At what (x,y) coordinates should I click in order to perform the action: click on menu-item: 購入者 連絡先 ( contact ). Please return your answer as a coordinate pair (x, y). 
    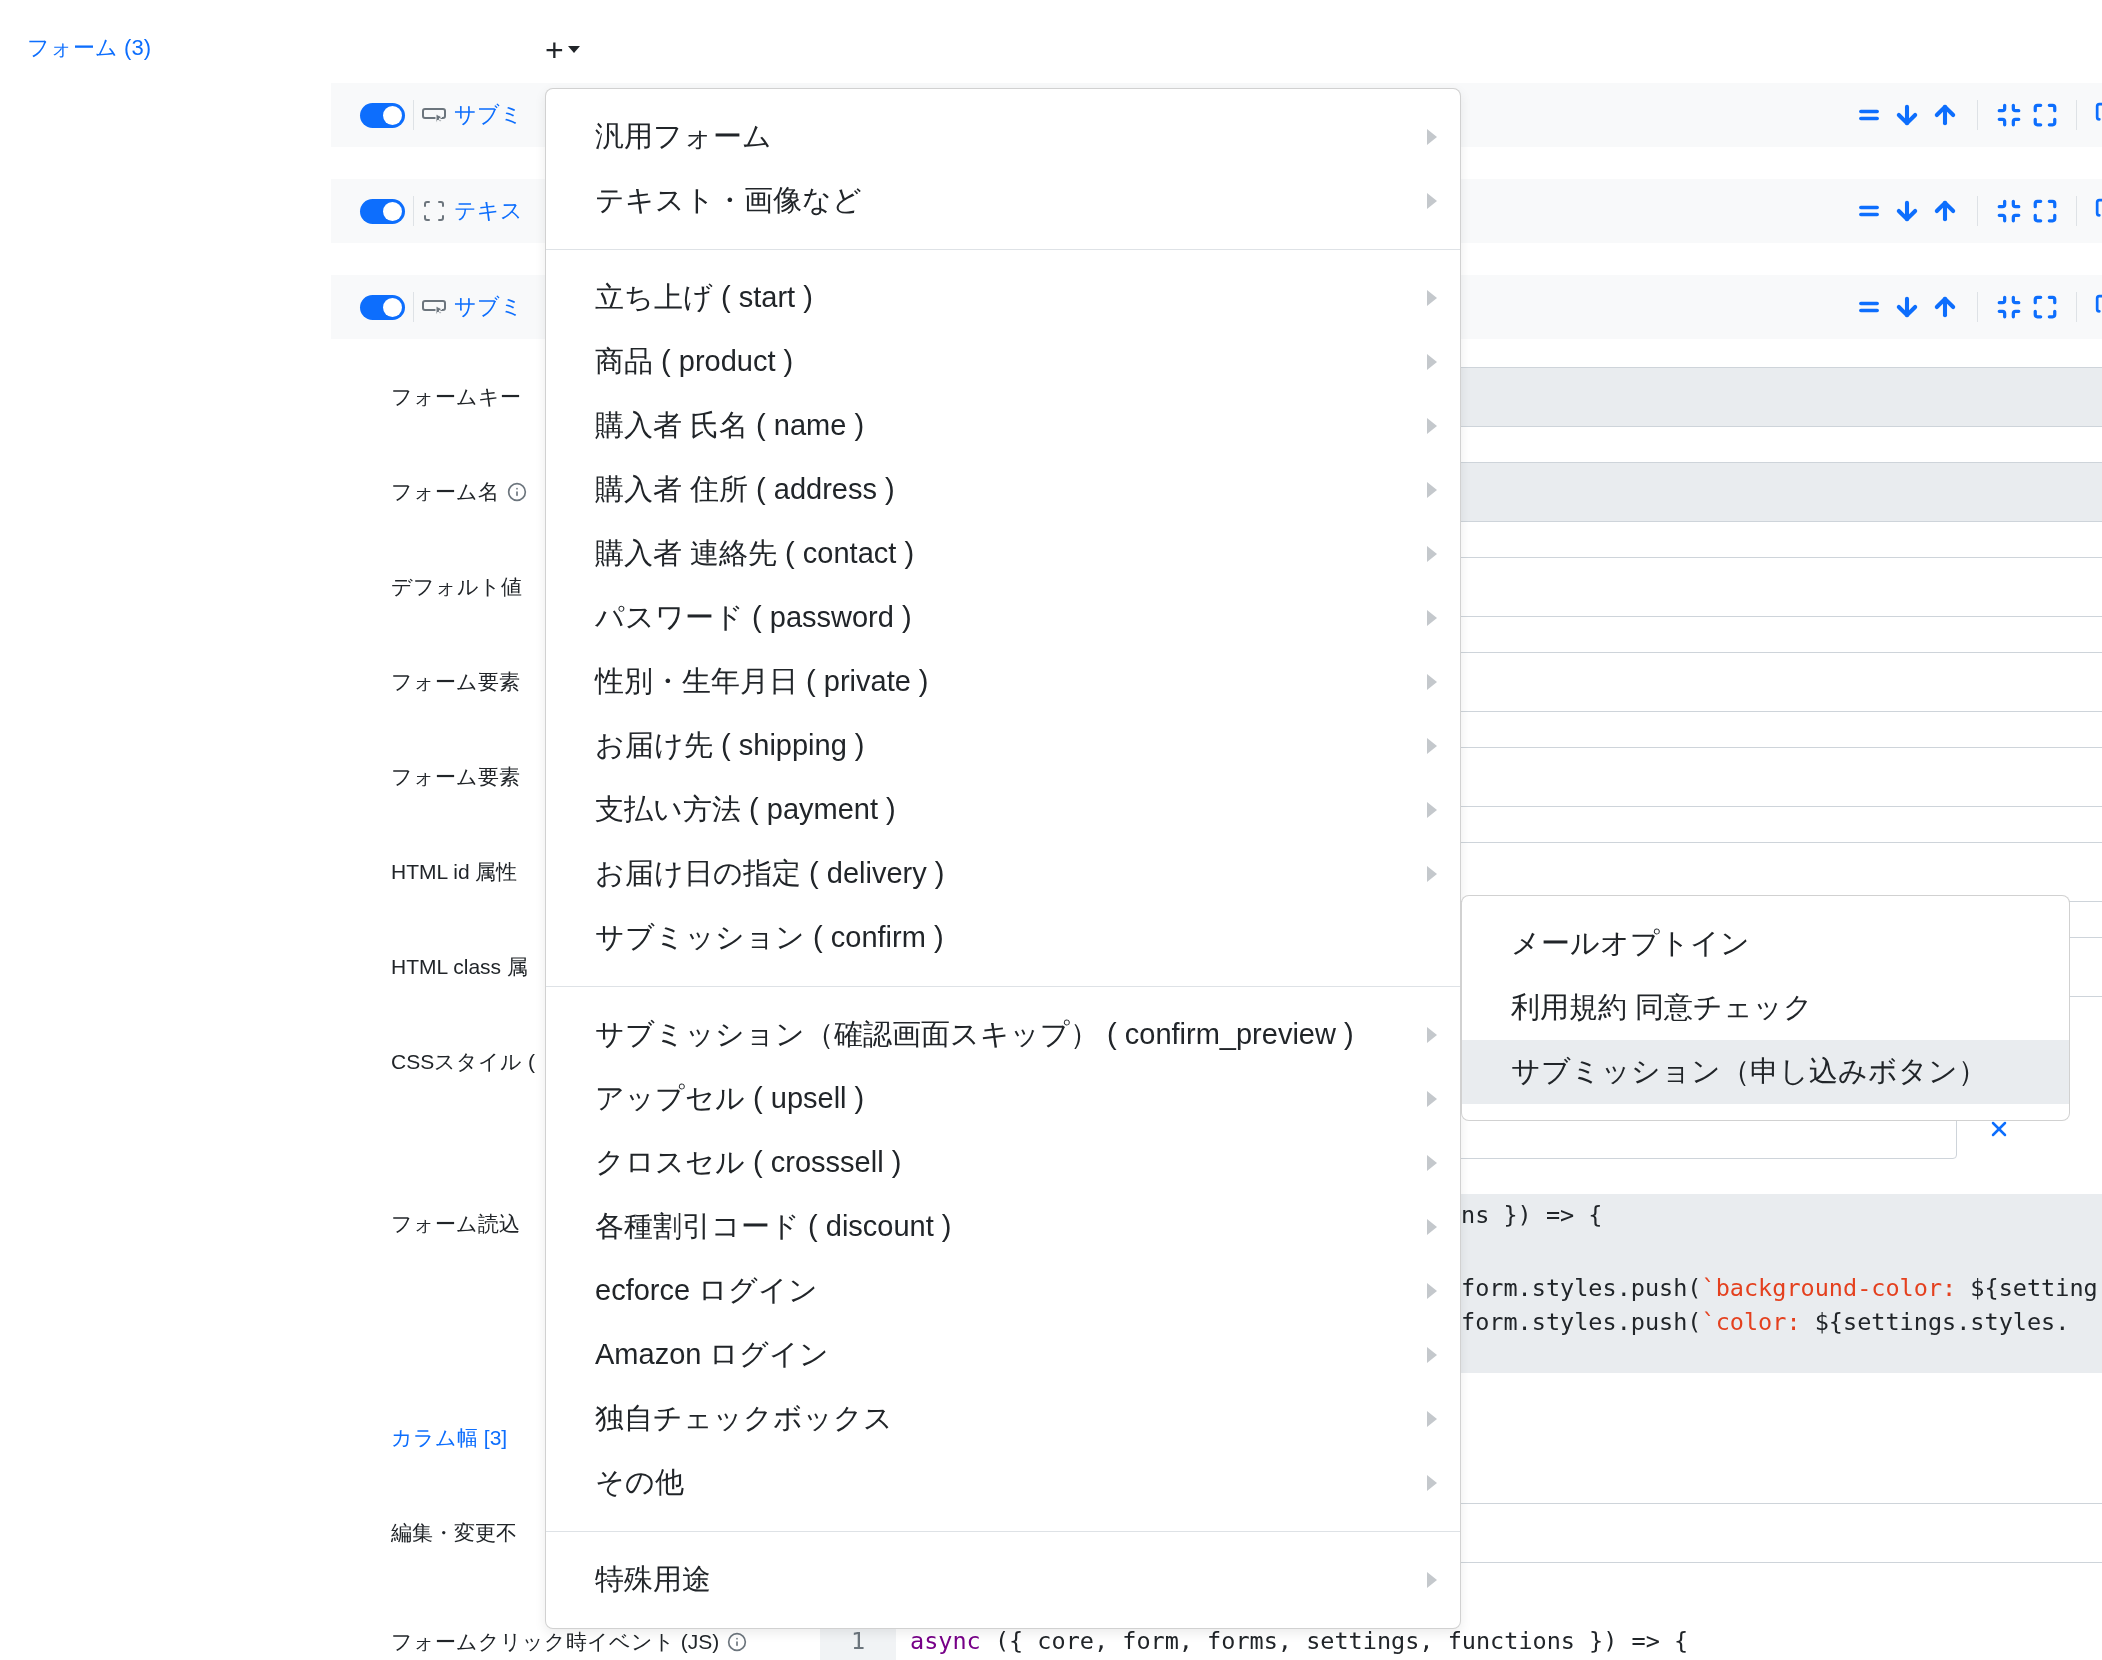
    Looking at the image, I should click on (1003, 554).